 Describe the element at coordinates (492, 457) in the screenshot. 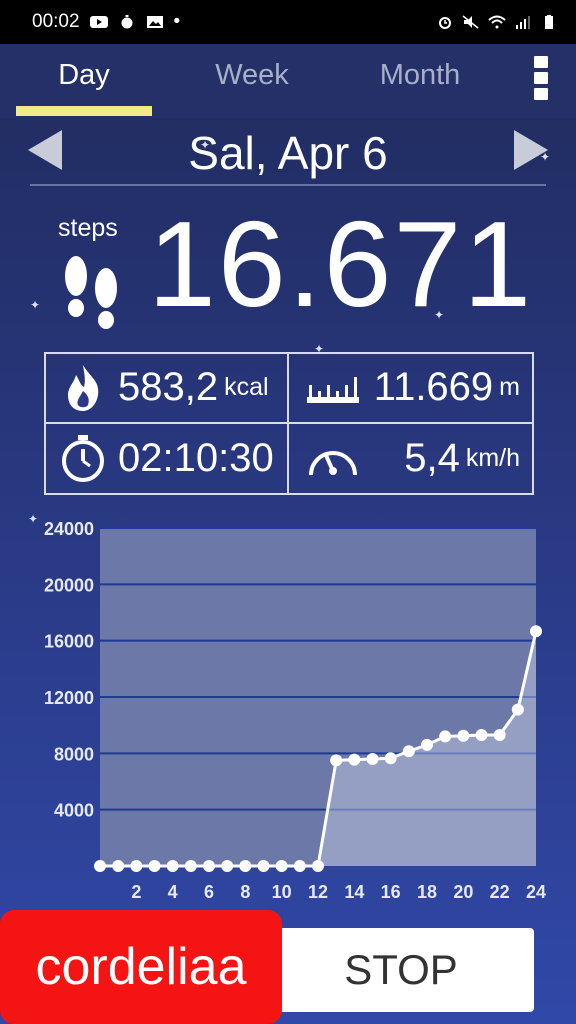

I see `speed-unit: km/h` at that location.